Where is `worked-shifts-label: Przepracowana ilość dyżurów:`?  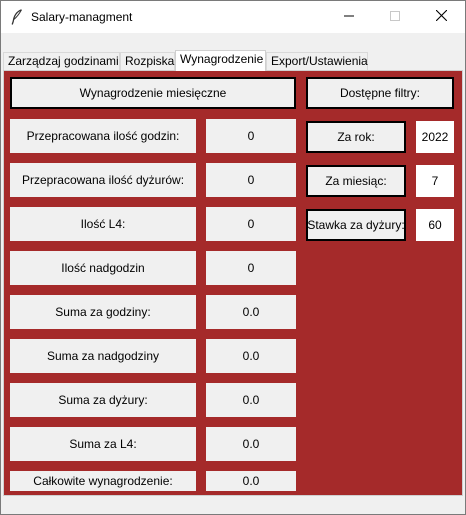
worked-shifts-label: Przepracowana ilość dyżurów: is located at coordinates (103, 180).